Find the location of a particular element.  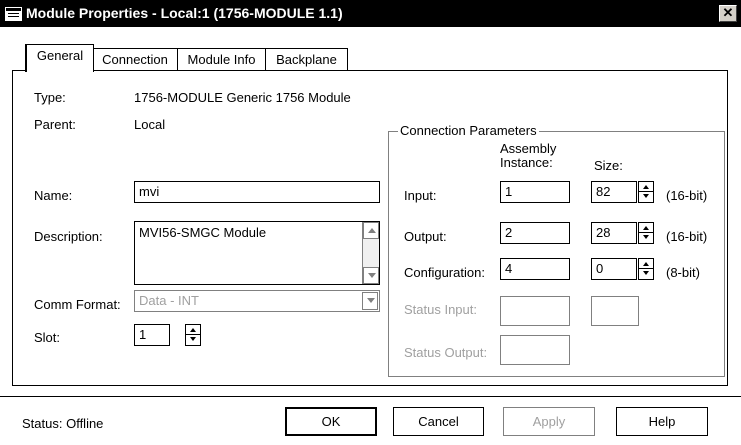

configuration-unit: (8-bit) is located at coordinates (683, 272).